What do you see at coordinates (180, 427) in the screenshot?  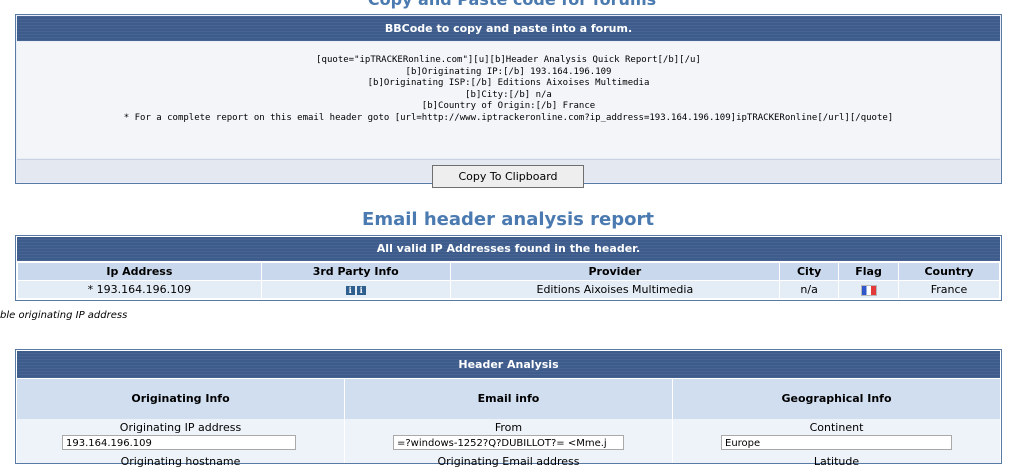 I see `field-label: Originating IP address` at bounding box center [180, 427].